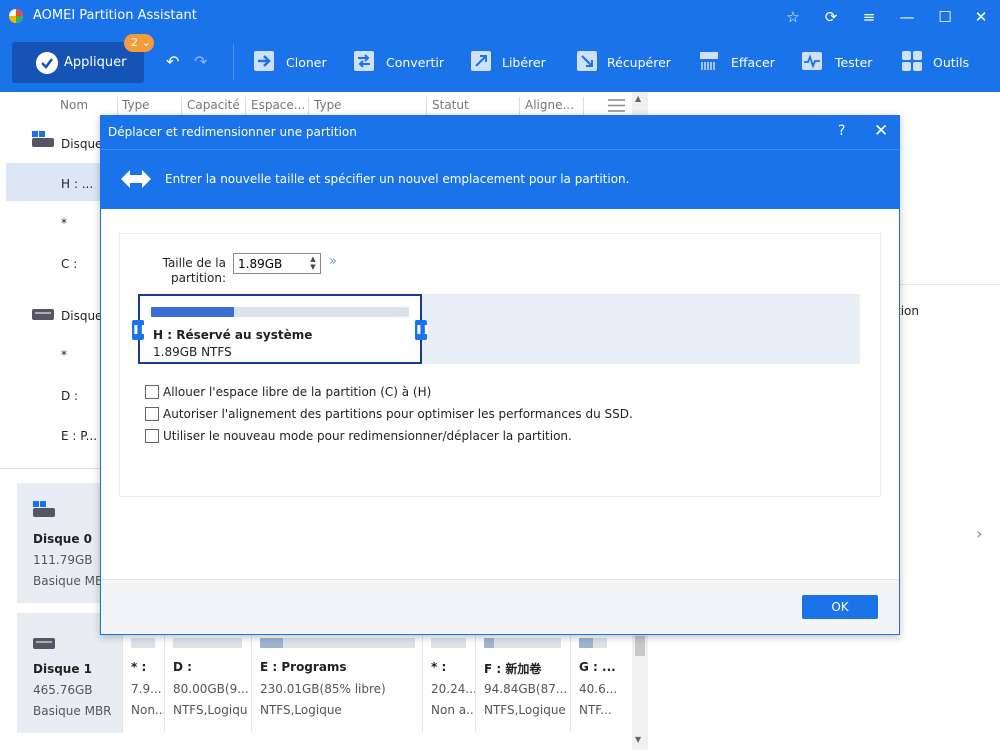 This screenshot has width=1000, height=750. Describe the element at coordinates (638, 739) in the screenshot. I see `scroll-down-icon: ▼` at that location.